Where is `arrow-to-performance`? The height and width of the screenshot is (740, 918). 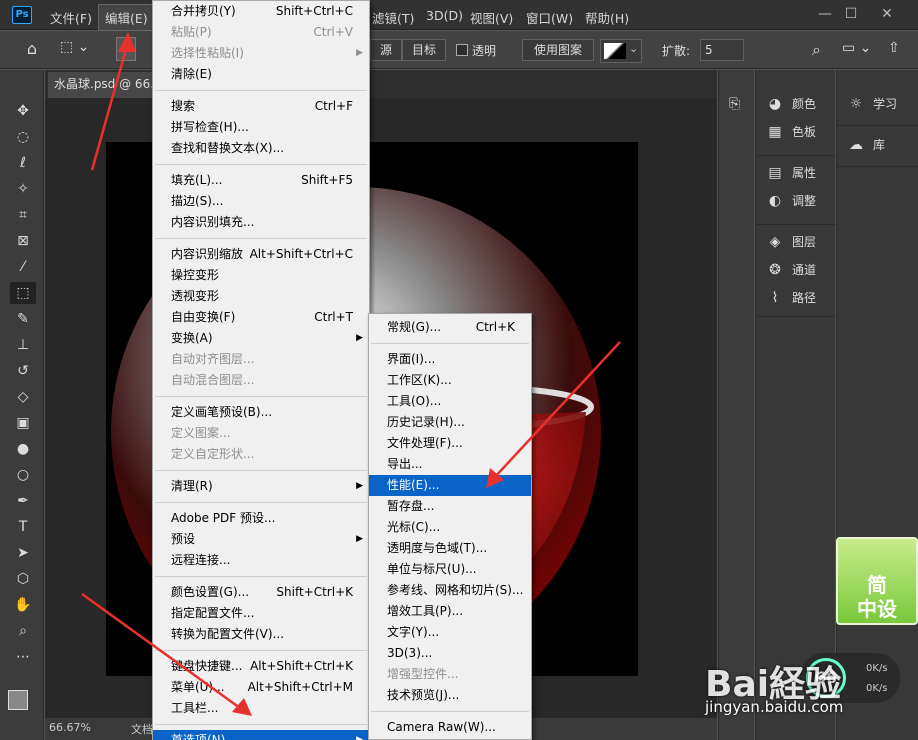
arrow-to-performance is located at coordinates (557, 410).